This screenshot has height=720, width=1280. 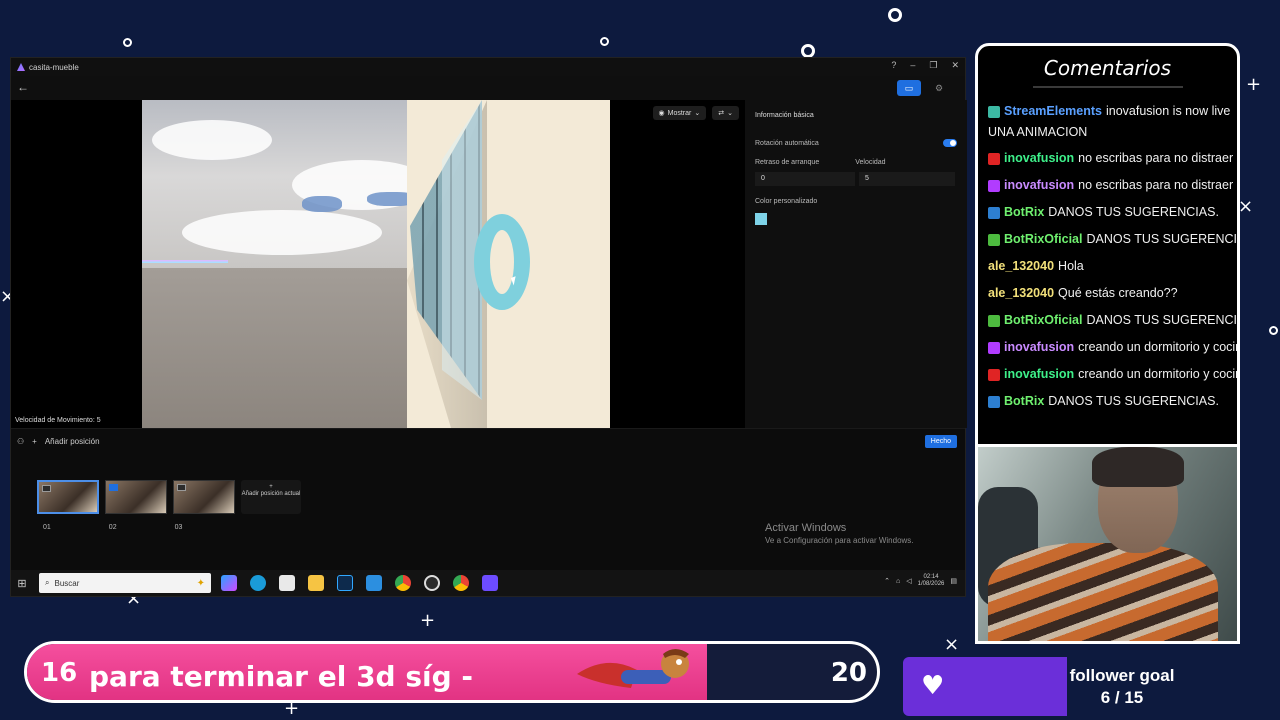 I want to click on chat-message: ale_132040 Qué estás creando??, so click(x=1107, y=293).